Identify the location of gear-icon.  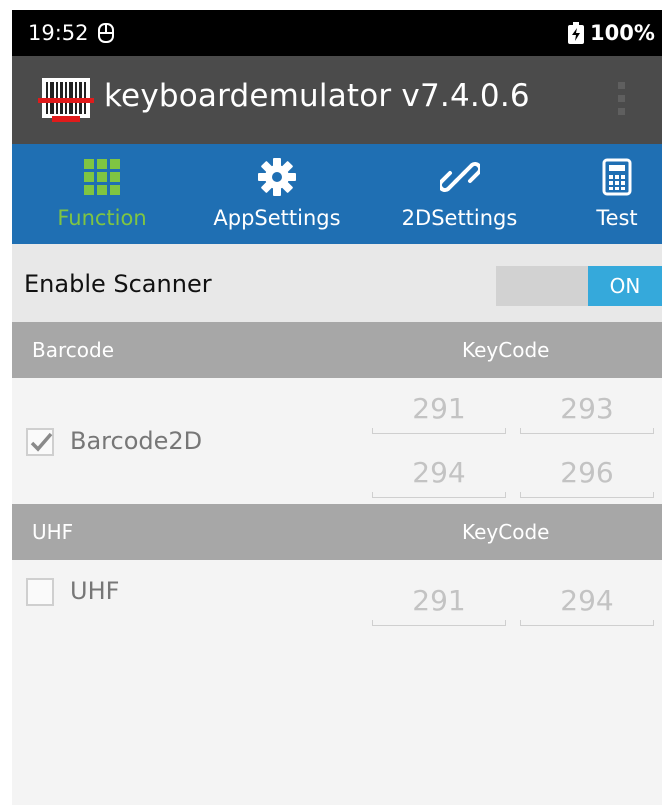
(277, 177).